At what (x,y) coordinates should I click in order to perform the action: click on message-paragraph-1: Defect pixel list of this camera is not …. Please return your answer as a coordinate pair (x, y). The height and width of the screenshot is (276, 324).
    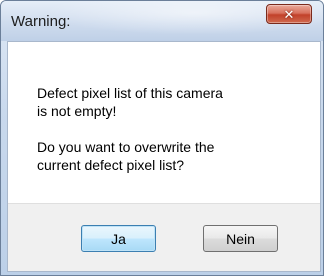
    Looking at the image, I should click on (130, 102).